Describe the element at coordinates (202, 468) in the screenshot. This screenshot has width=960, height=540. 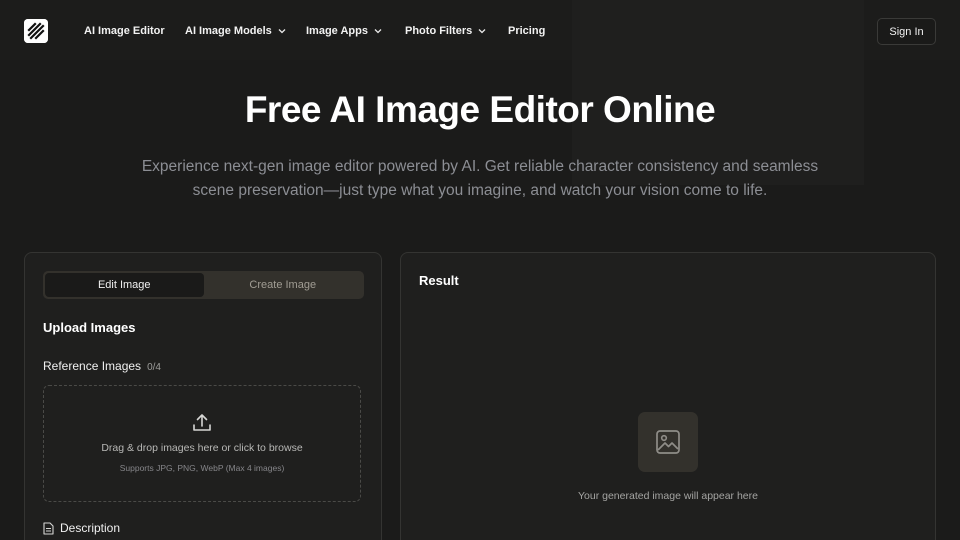
I see `dropzone-supported-formats: Supports JPG, PNG, WebP (Max 4 images)` at that location.